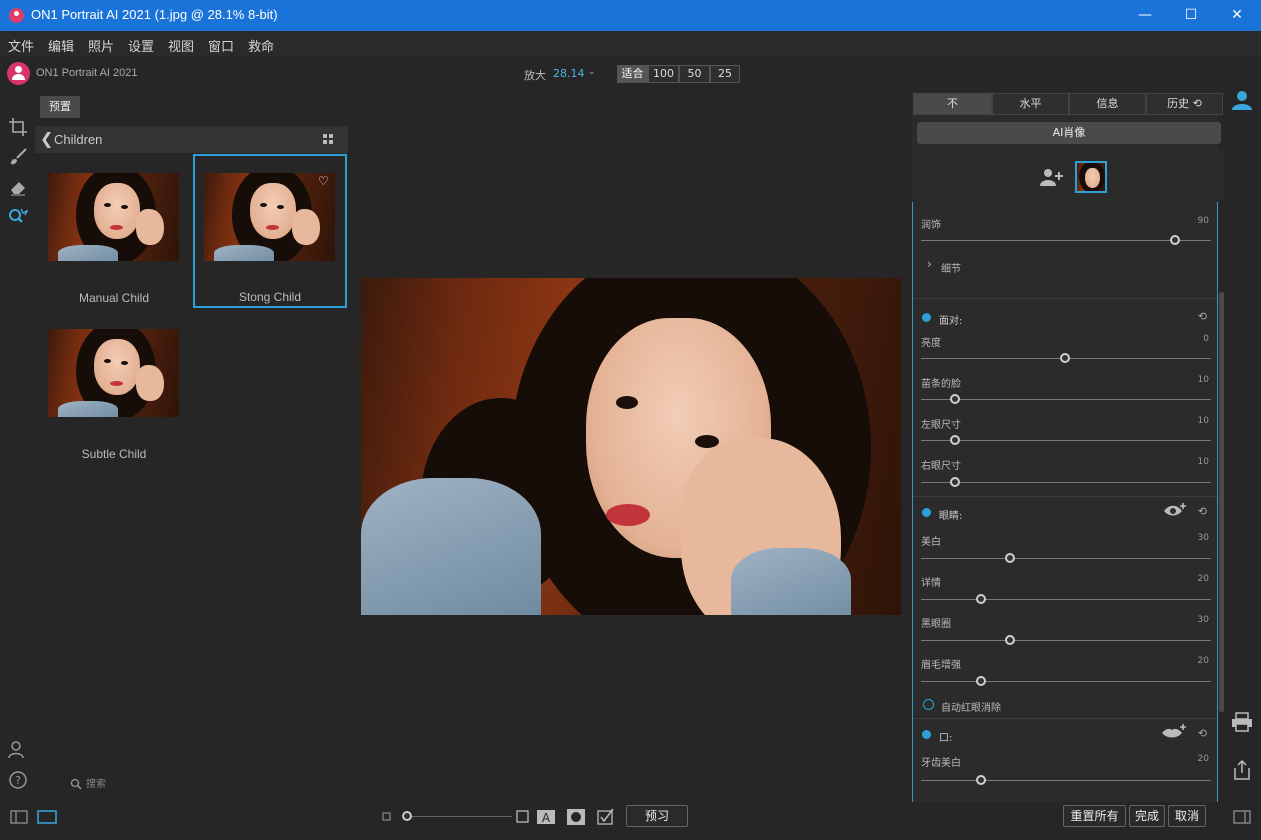 Image resolution: width=1261 pixels, height=840 pixels. I want to click on tab-history: 历史 ⟲, so click(1184, 104).